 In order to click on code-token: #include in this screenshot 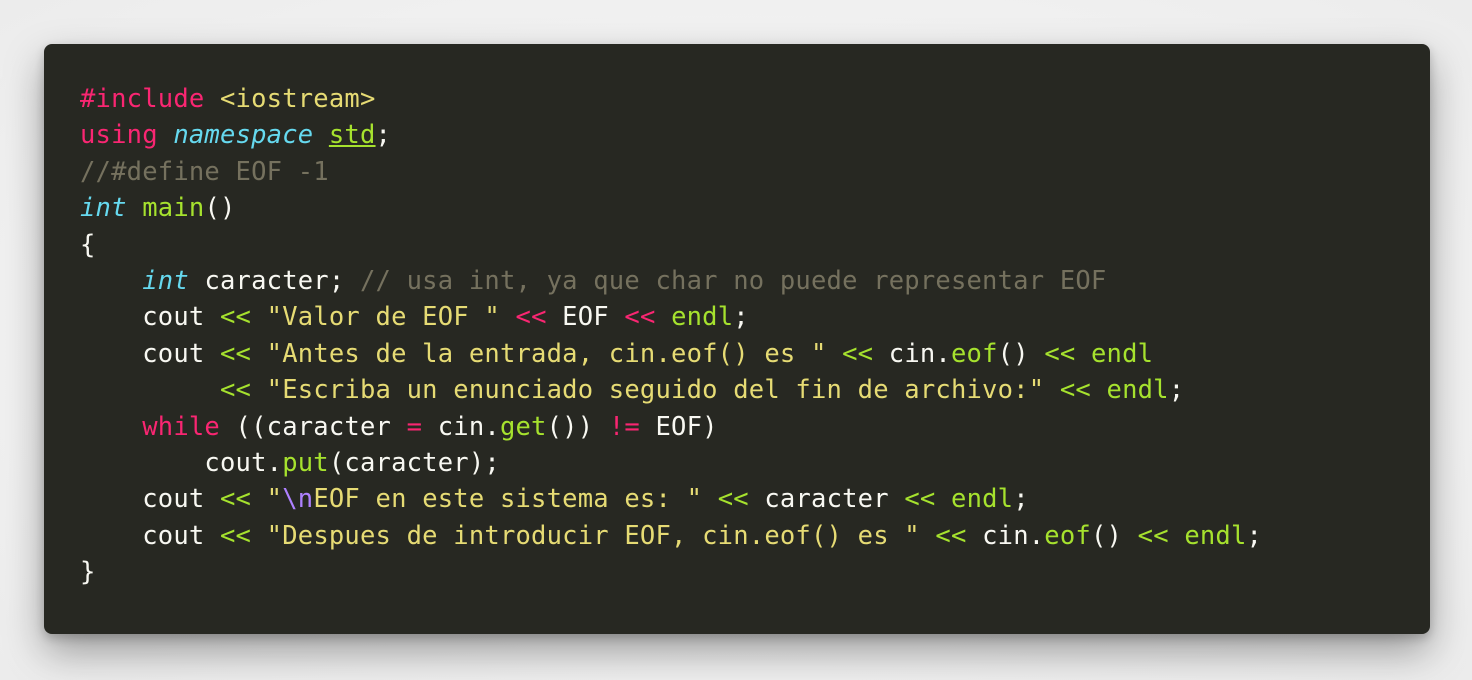, I will do `click(142, 99)`.